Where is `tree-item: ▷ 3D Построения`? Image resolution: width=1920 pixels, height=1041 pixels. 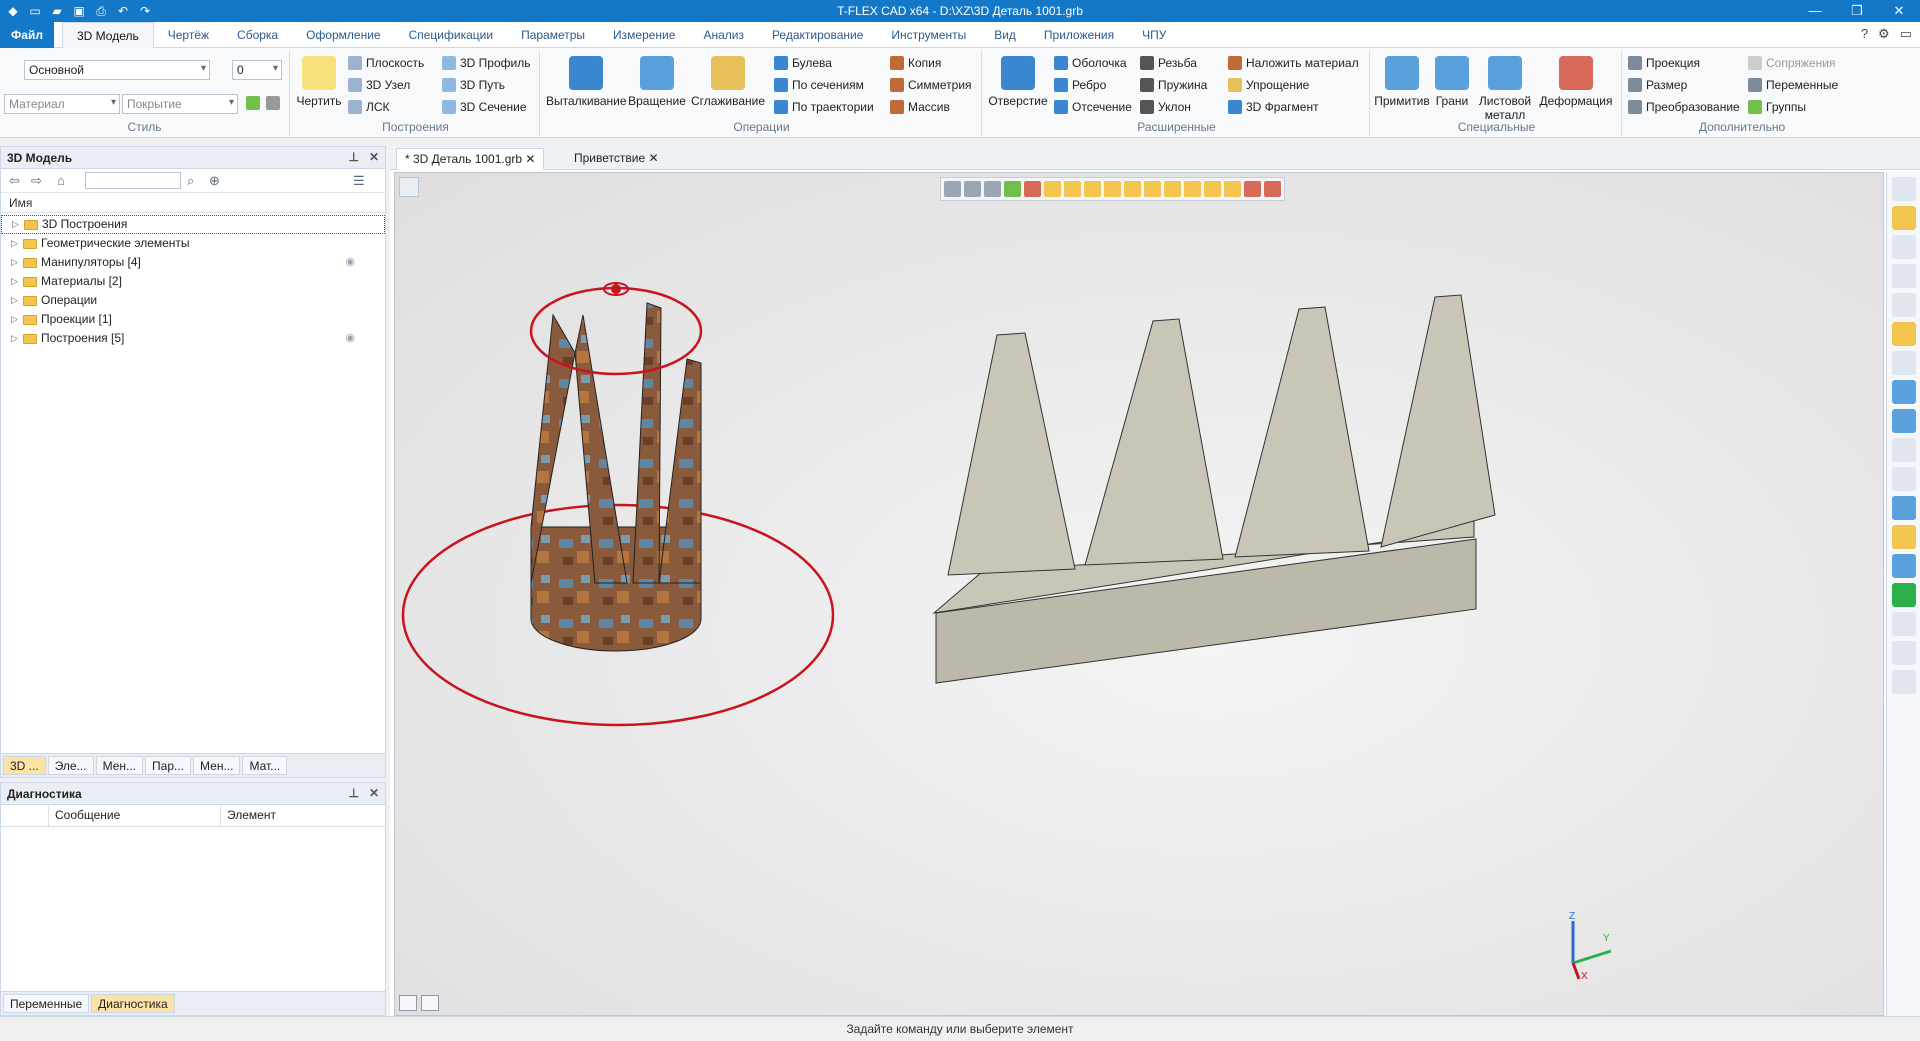 tree-item: ▷ 3D Построения is located at coordinates (193, 224).